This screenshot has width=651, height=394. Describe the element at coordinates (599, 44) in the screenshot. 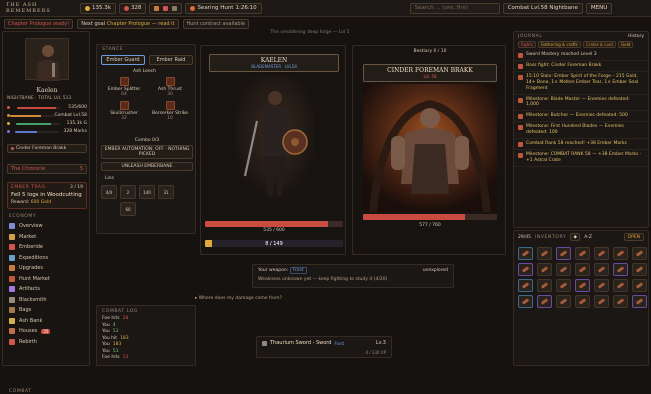

I see `filter-crates-loot: Crates & Loot` at that location.